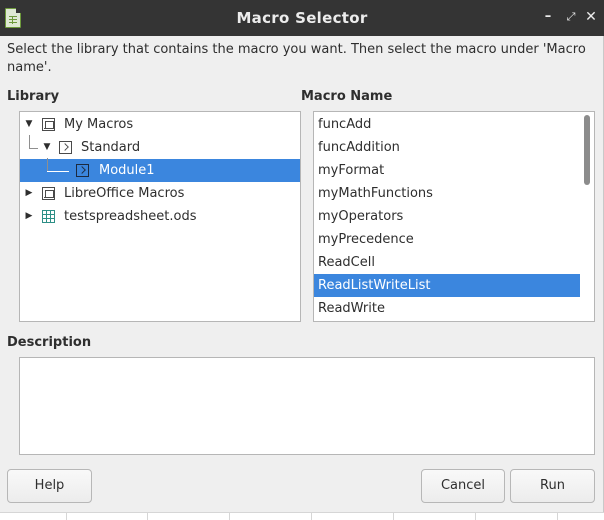  I want to click on macro-item-myprecedence: myPrecedence, so click(448, 239).